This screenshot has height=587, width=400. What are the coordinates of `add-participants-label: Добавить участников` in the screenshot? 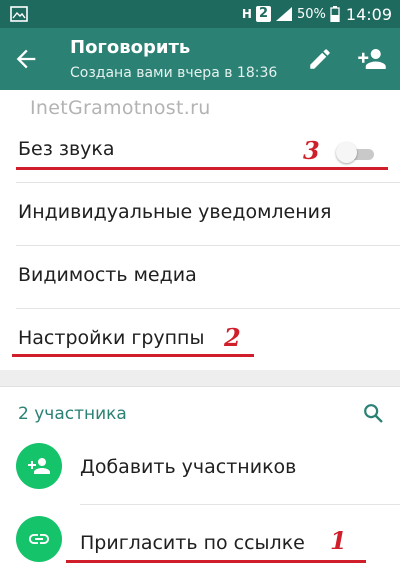 It's located at (188, 467).